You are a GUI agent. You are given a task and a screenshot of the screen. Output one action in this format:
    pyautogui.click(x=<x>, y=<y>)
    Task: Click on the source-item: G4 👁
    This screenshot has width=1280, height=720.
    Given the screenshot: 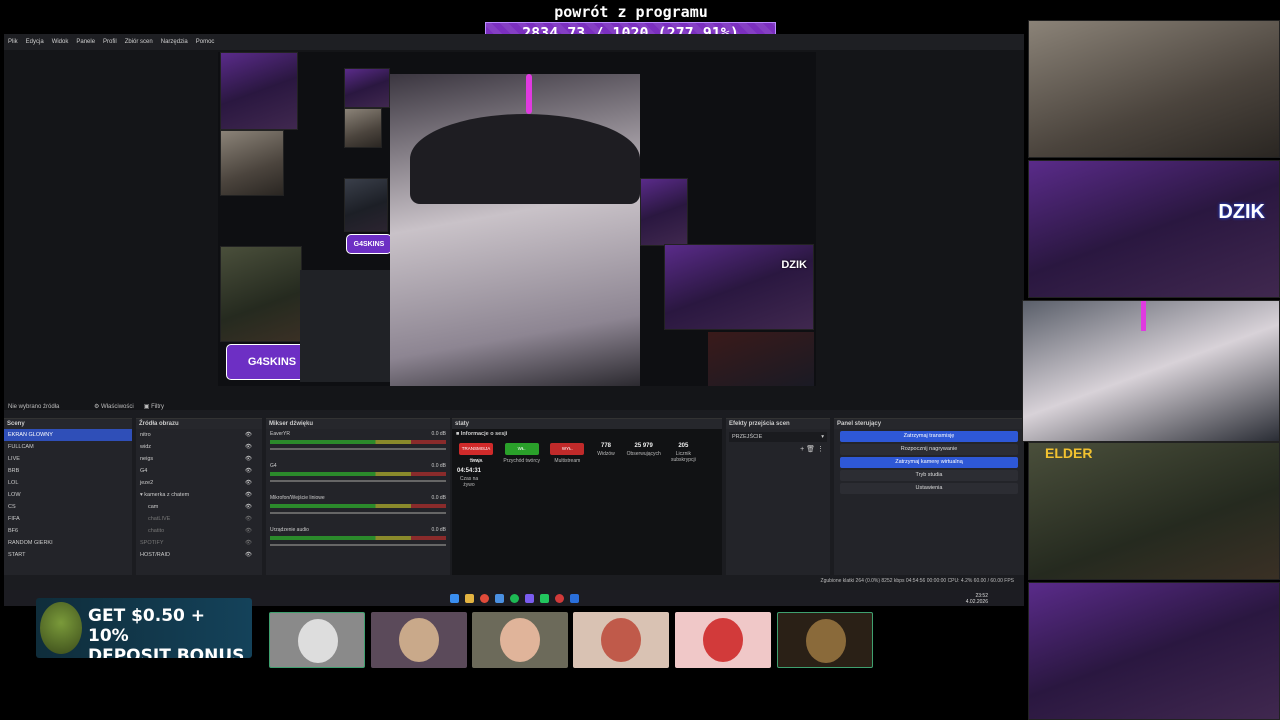 What is the action you would take?
    pyautogui.click(x=199, y=471)
    